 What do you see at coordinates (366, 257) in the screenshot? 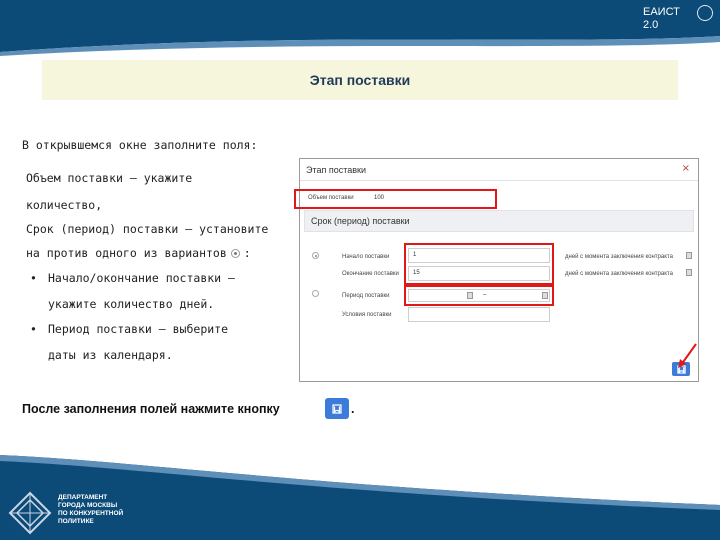
I see `start-label: Начало поставки` at bounding box center [366, 257].